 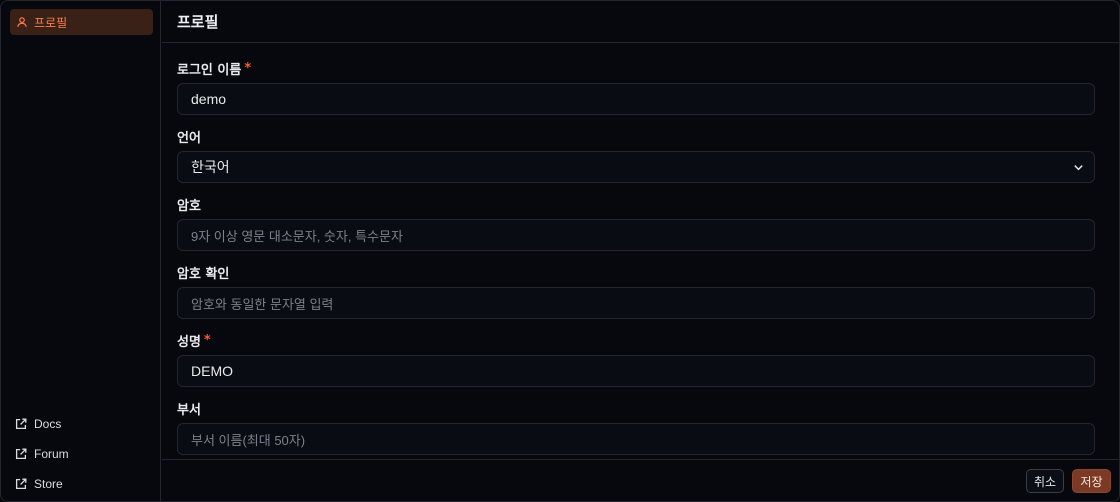 What do you see at coordinates (81, 251) in the screenshot?
I see `sidebar: 프로필 Docs Forum Store` at bounding box center [81, 251].